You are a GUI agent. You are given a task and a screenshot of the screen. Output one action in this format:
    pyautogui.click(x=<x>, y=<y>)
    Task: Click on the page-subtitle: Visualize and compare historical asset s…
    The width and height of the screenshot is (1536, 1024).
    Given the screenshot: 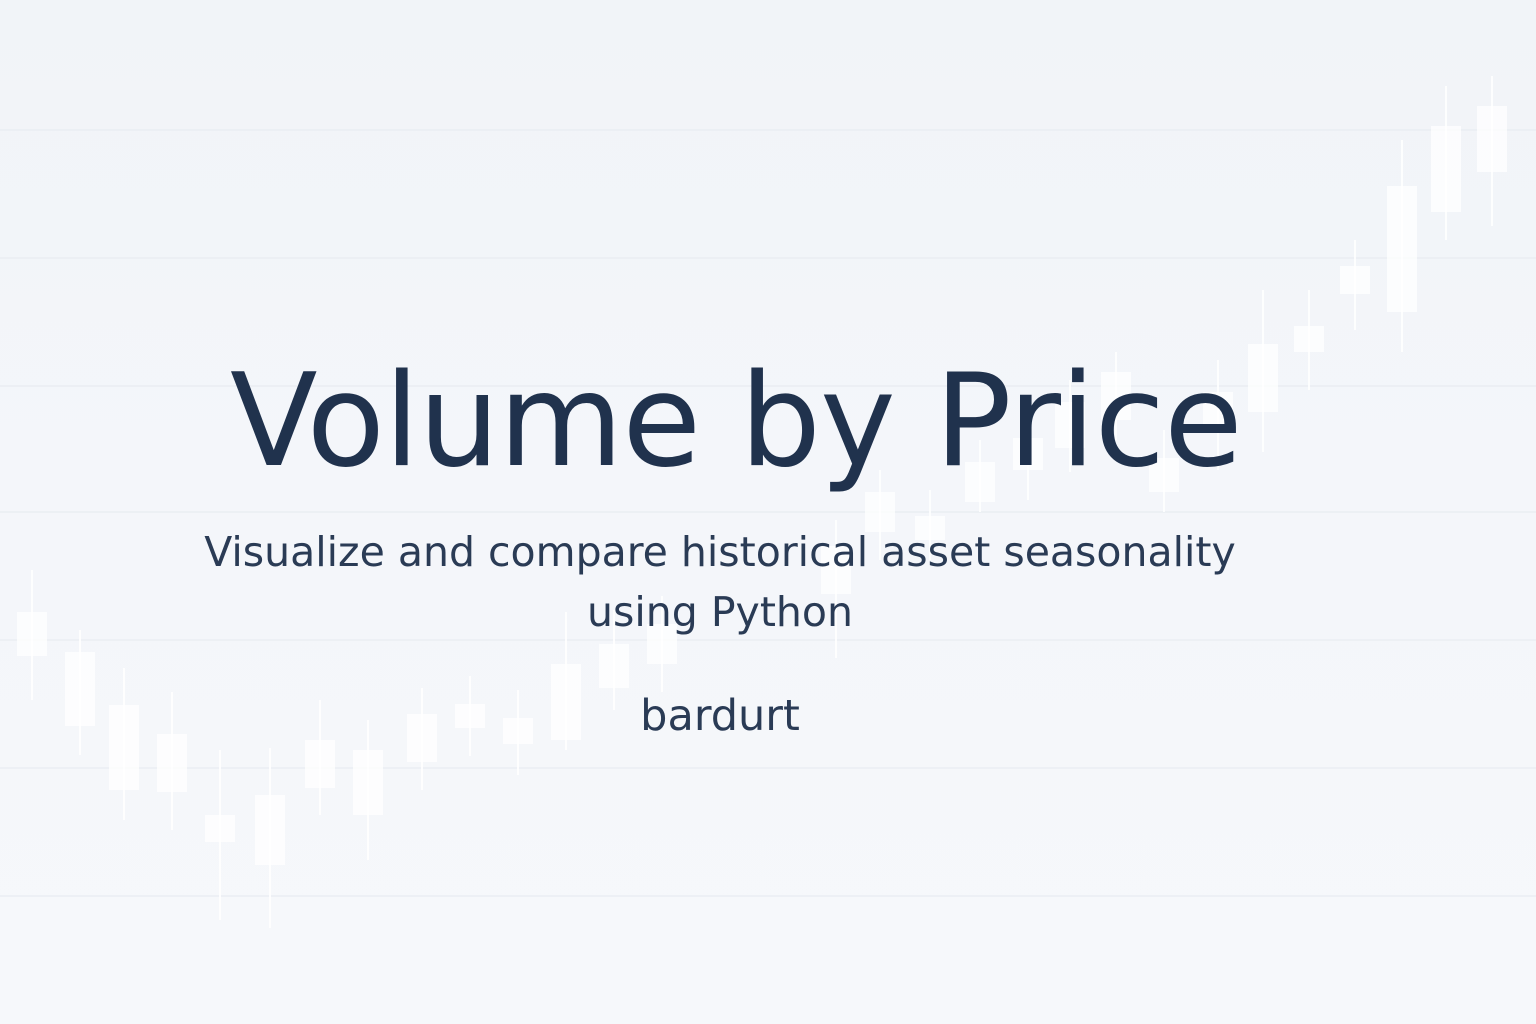 What is the action you would take?
    pyautogui.click(x=720, y=582)
    